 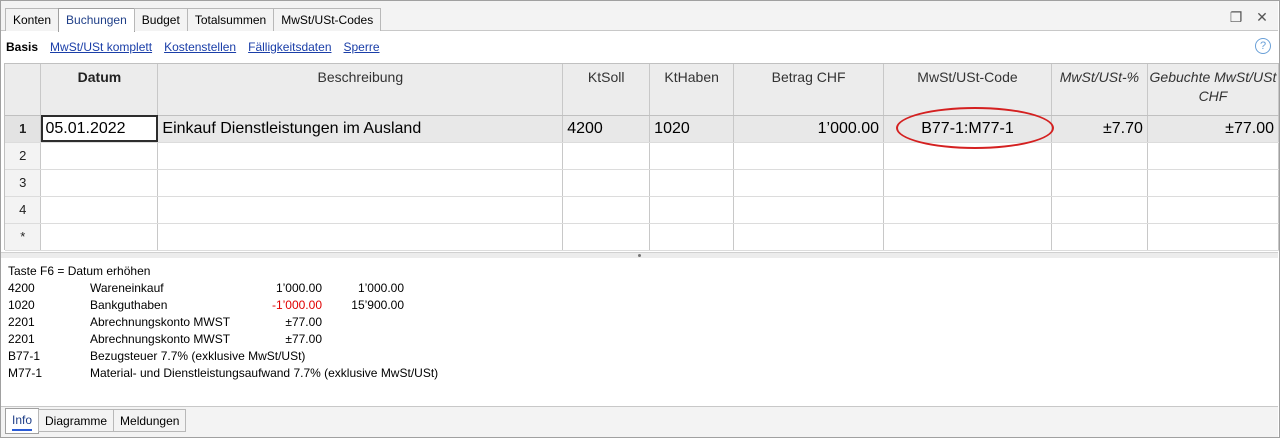 What do you see at coordinates (289, 47) in the screenshot?
I see `view-faelligkeitsdaten: Fälligkeitsdaten` at bounding box center [289, 47].